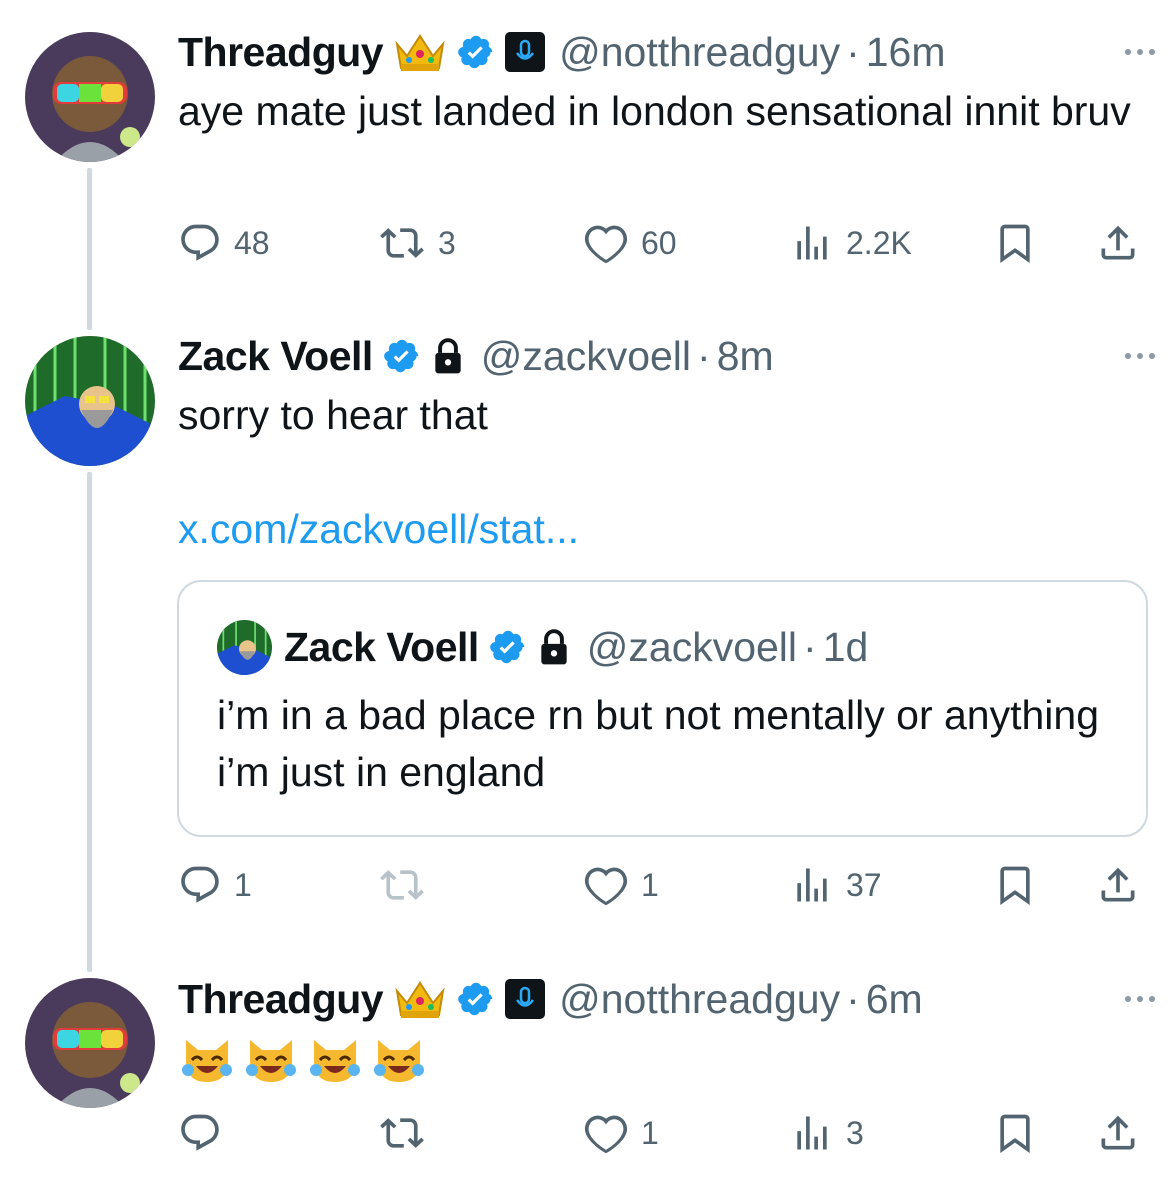 The image size is (1173, 1200). I want to click on reply-button, so click(206, 1133).